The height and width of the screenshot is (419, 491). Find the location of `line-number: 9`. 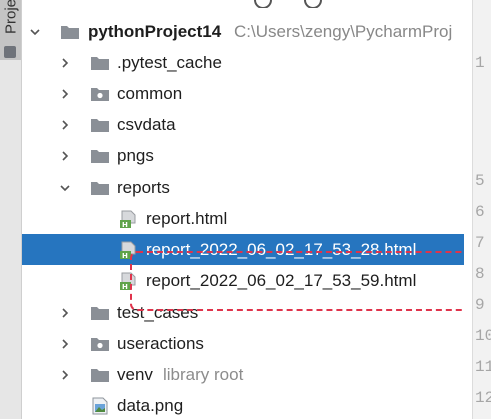

line-number: 9 is located at coordinates (480, 305).